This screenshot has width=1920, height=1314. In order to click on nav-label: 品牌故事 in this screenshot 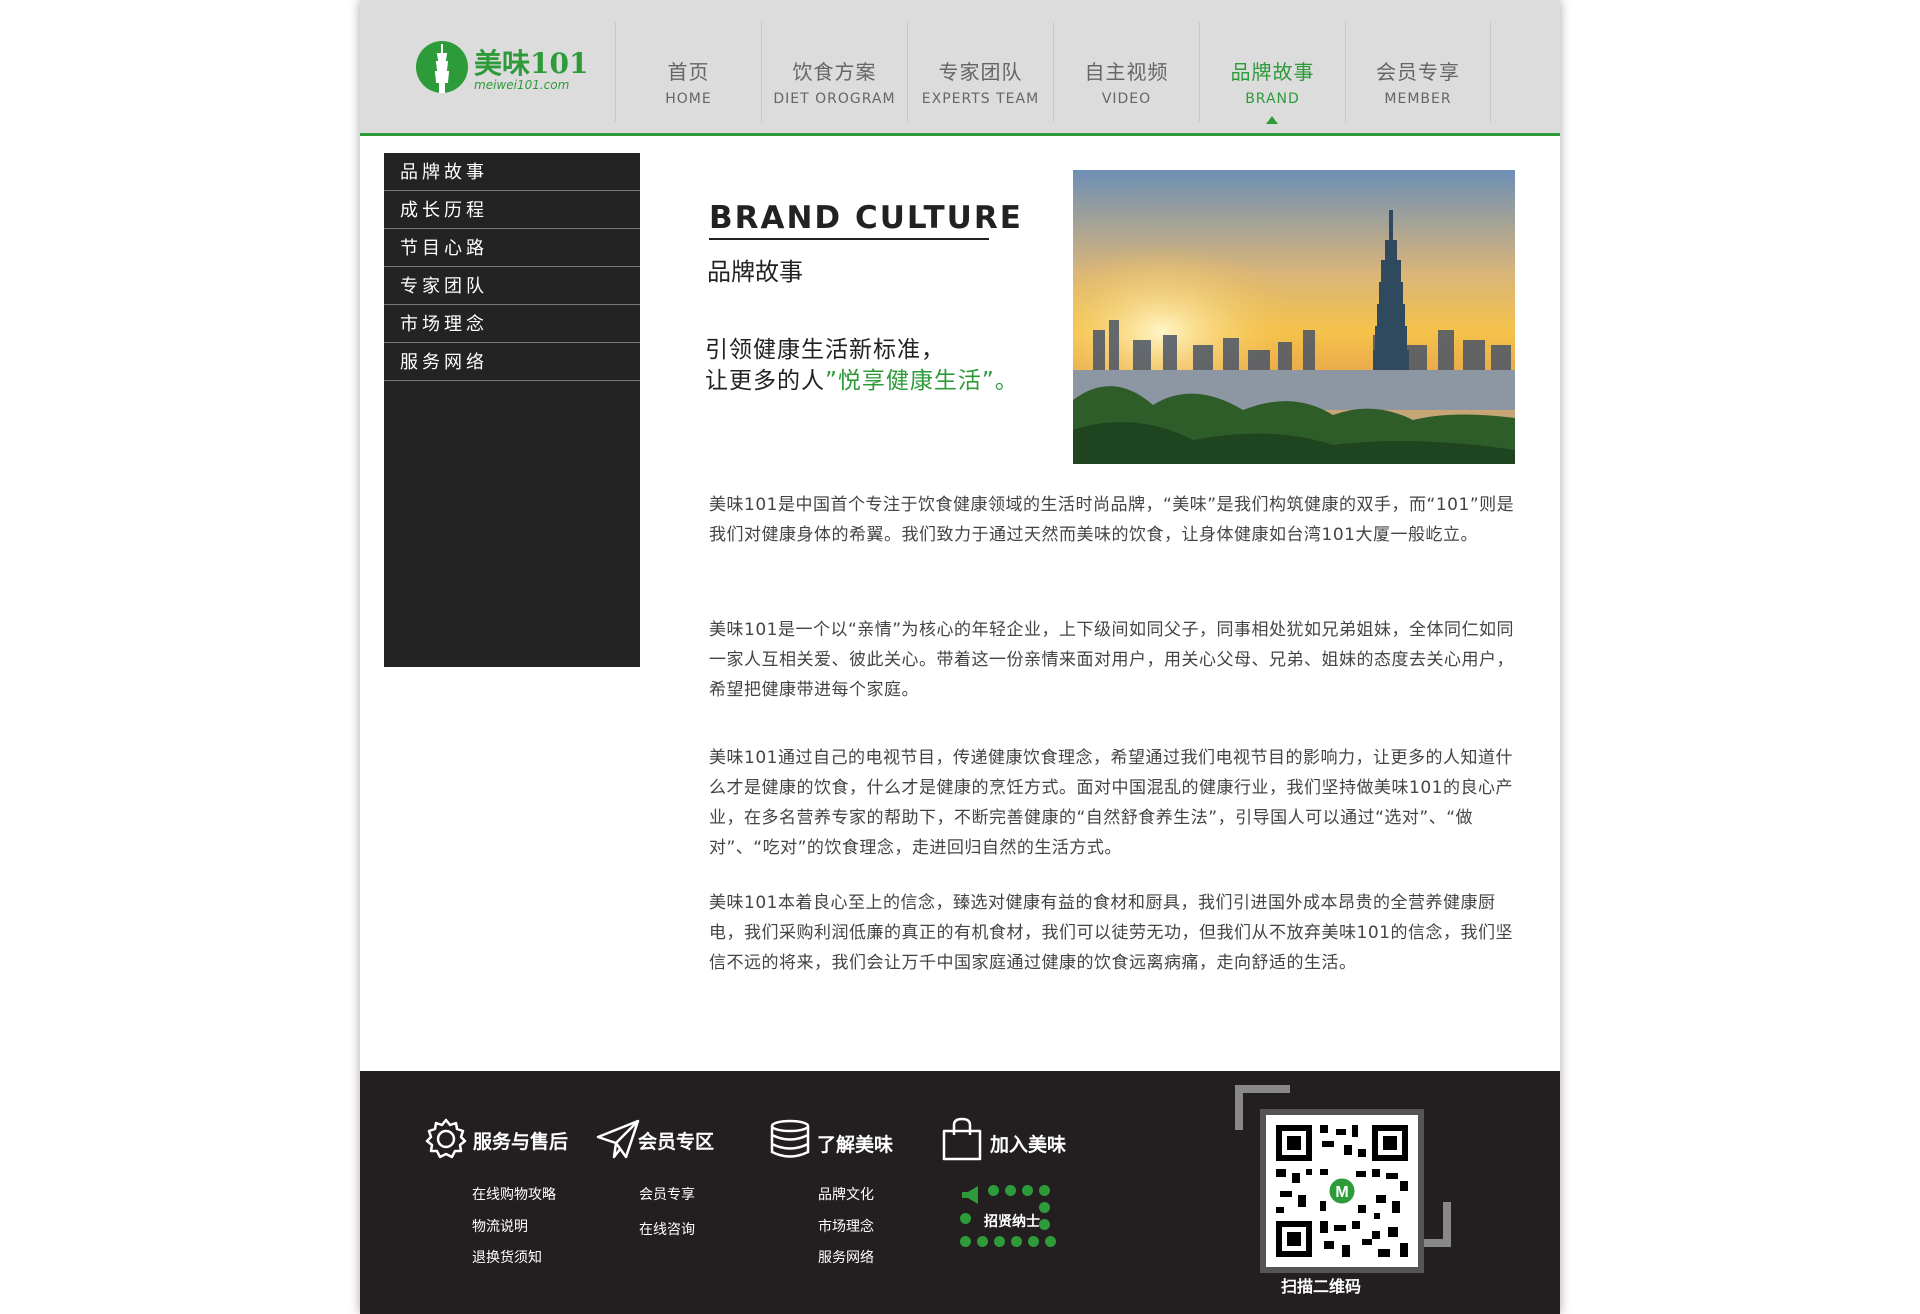, I will do `click(1272, 72)`.